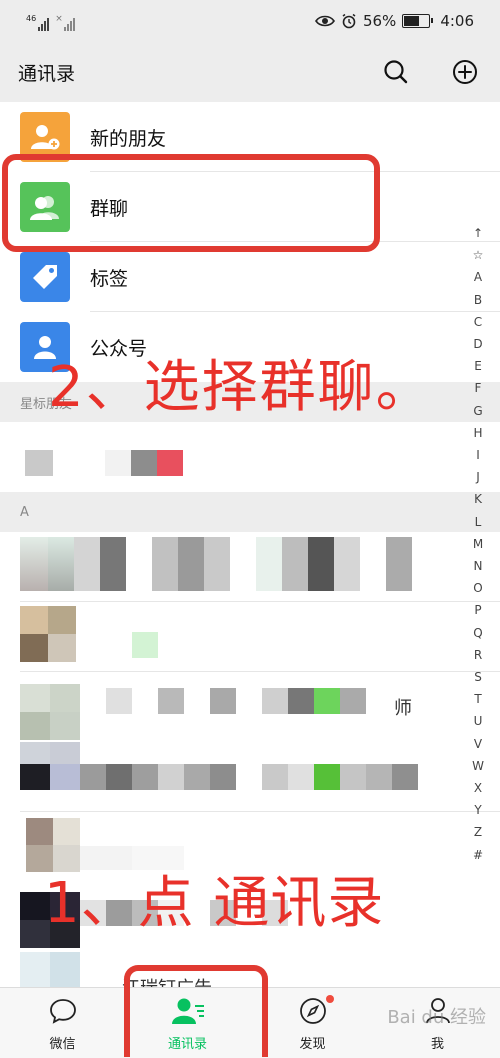  What do you see at coordinates (250, 512) in the screenshot?
I see `a-section-header: A` at bounding box center [250, 512].